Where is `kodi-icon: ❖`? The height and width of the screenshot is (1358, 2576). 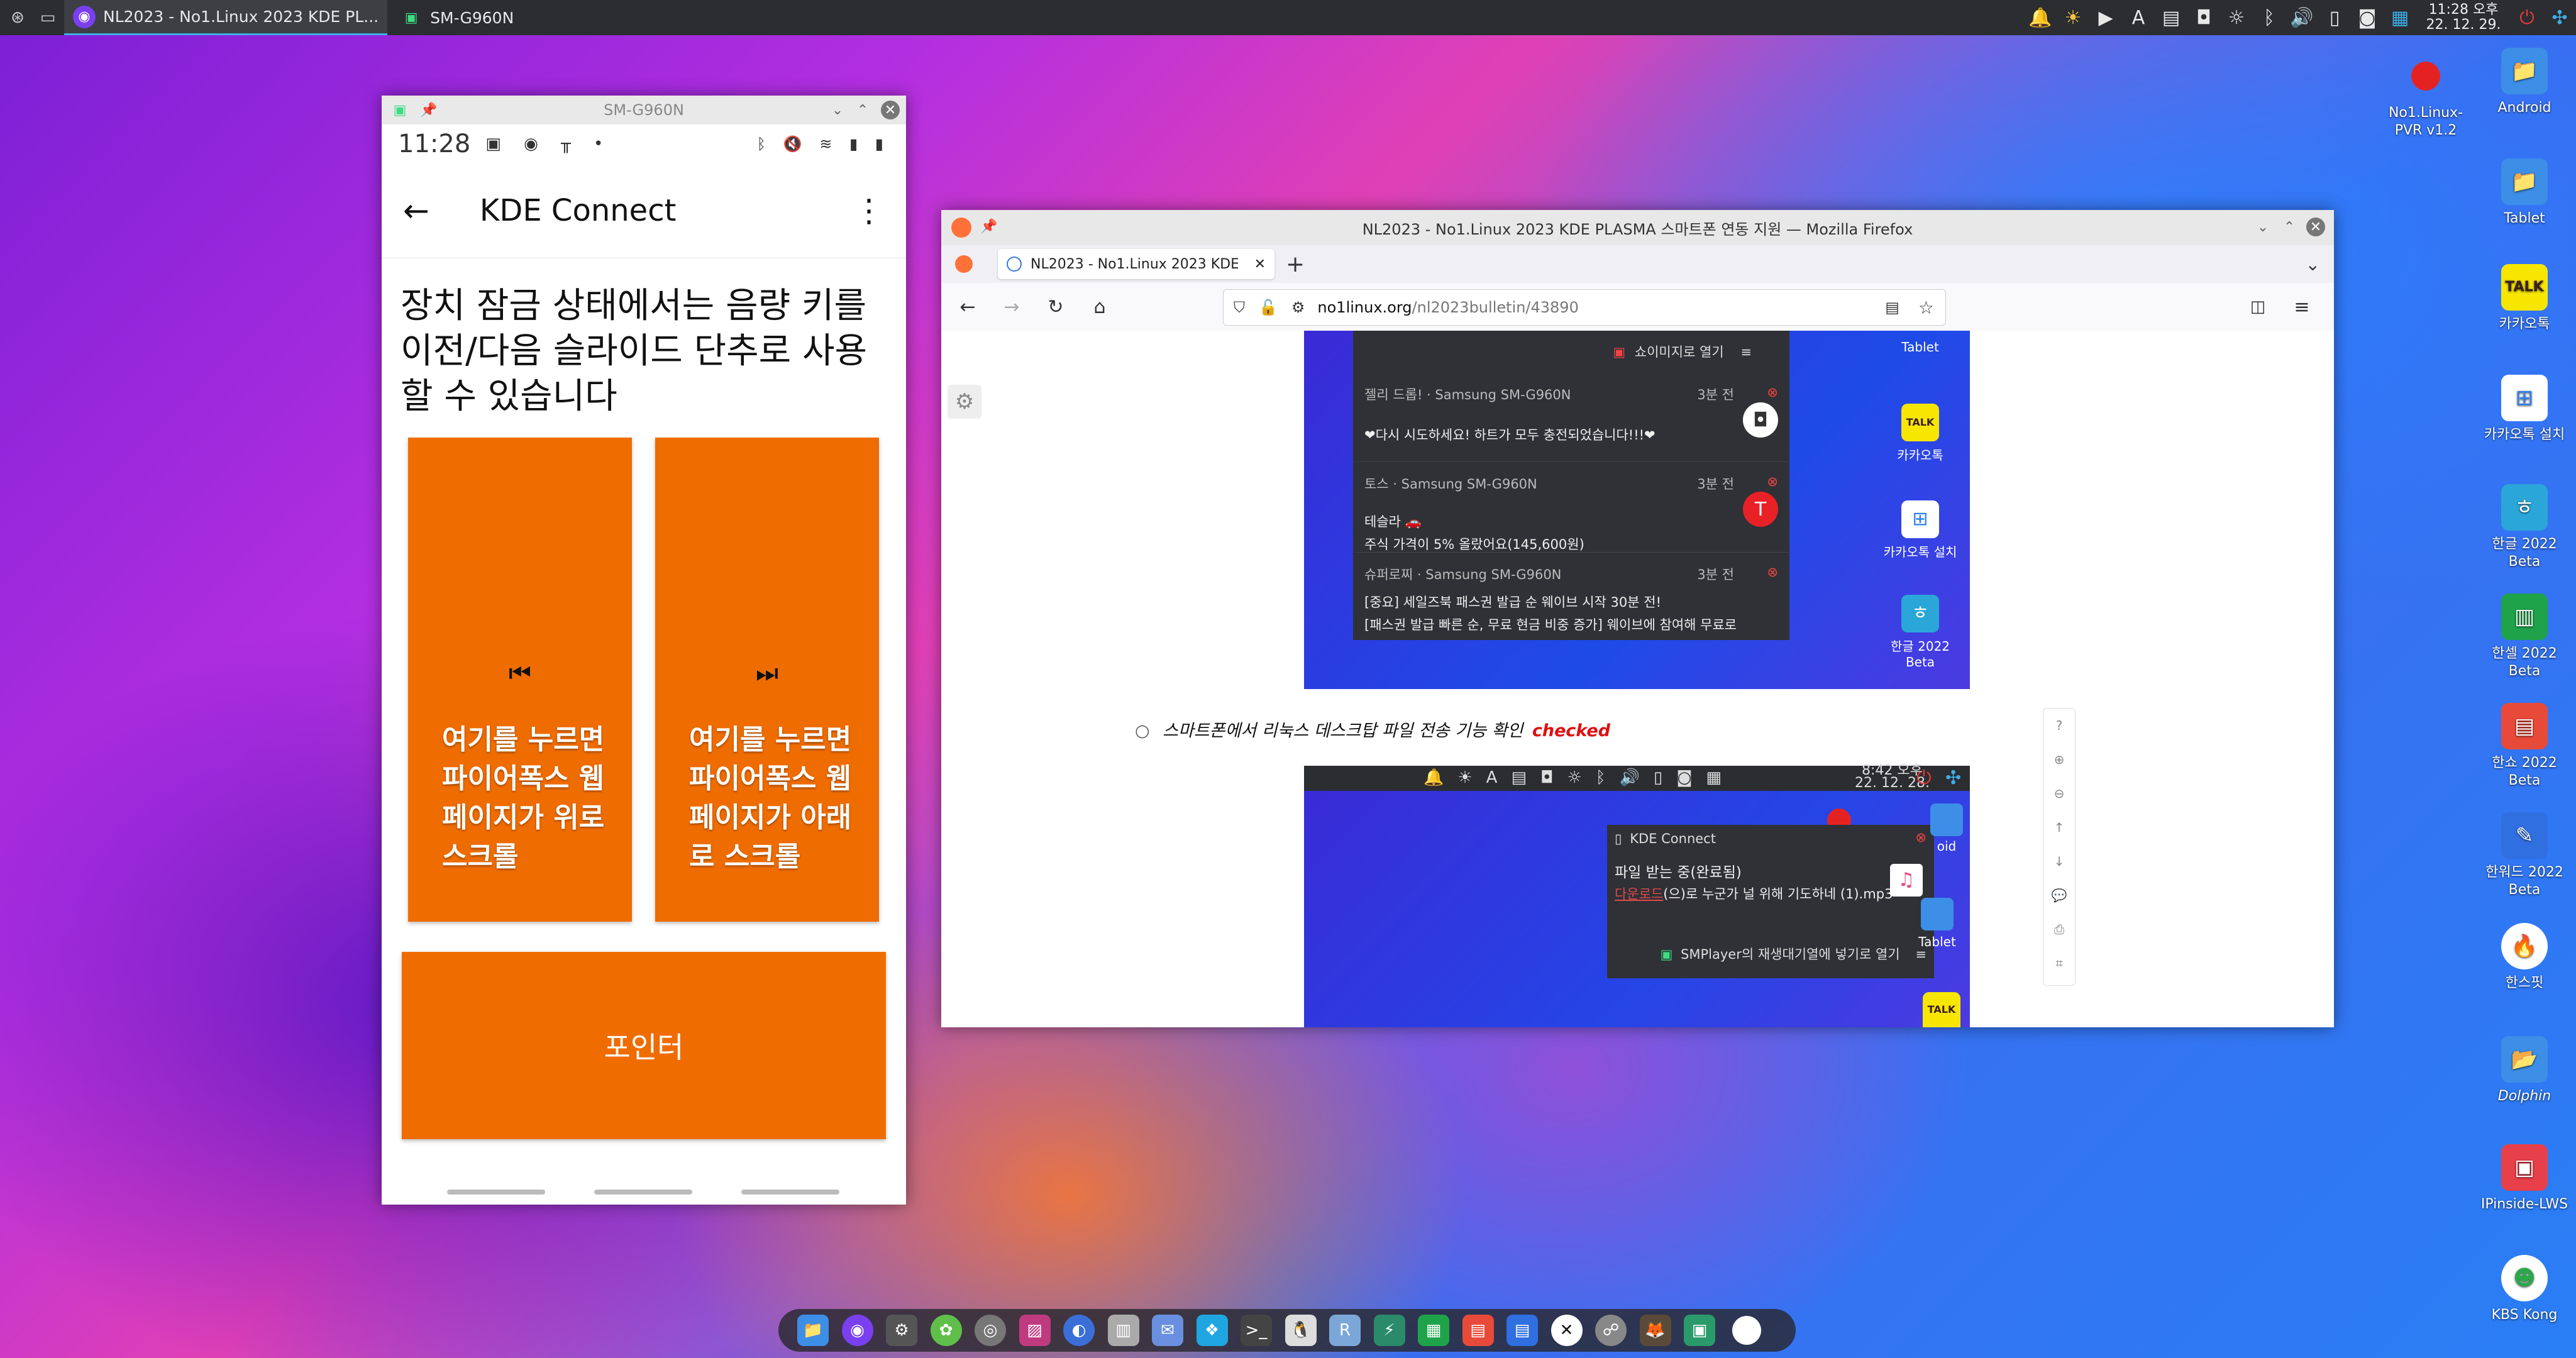 kodi-icon: ❖ is located at coordinates (1212, 1330).